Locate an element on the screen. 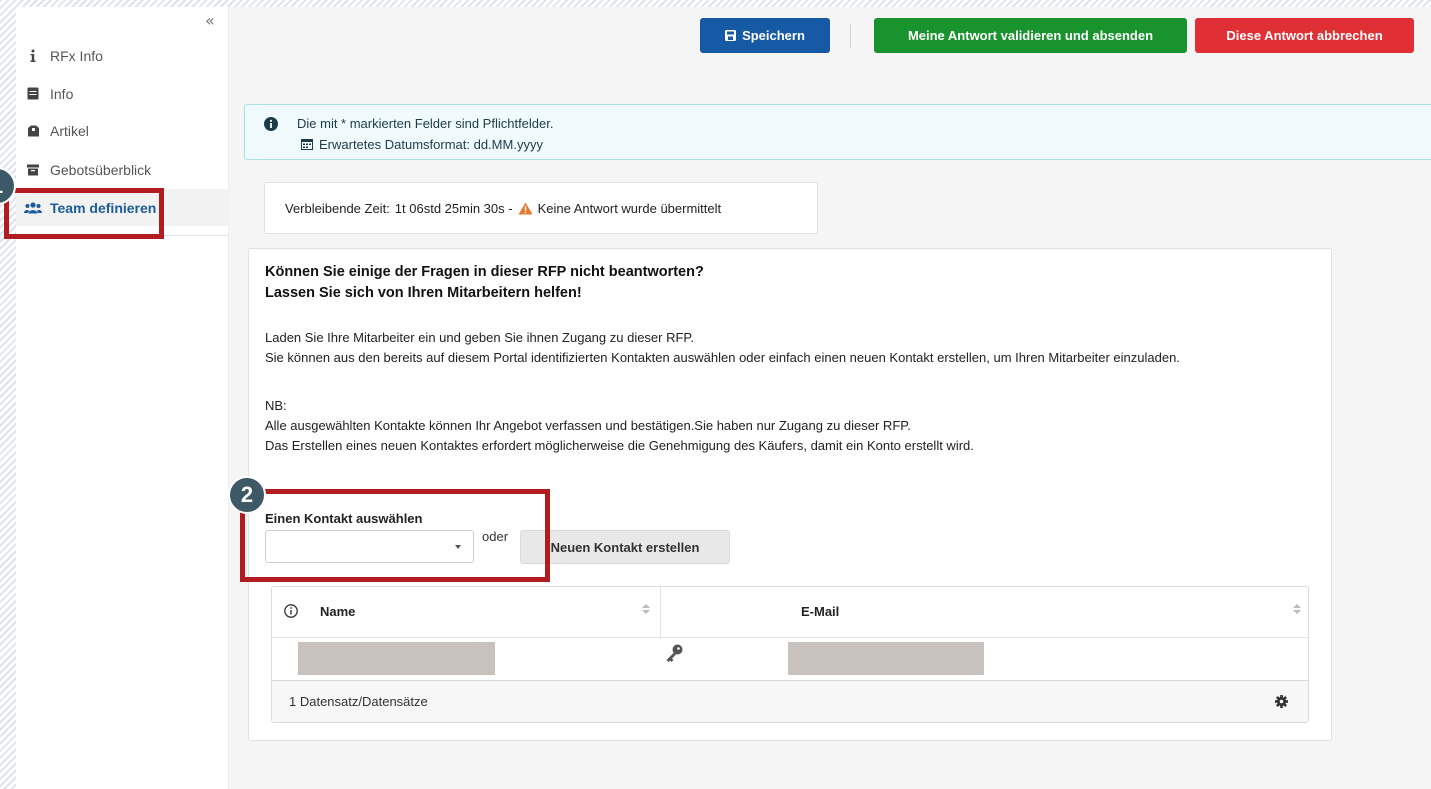 This screenshot has width=1431, height=789. box-icon is located at coordinates (33, 131).